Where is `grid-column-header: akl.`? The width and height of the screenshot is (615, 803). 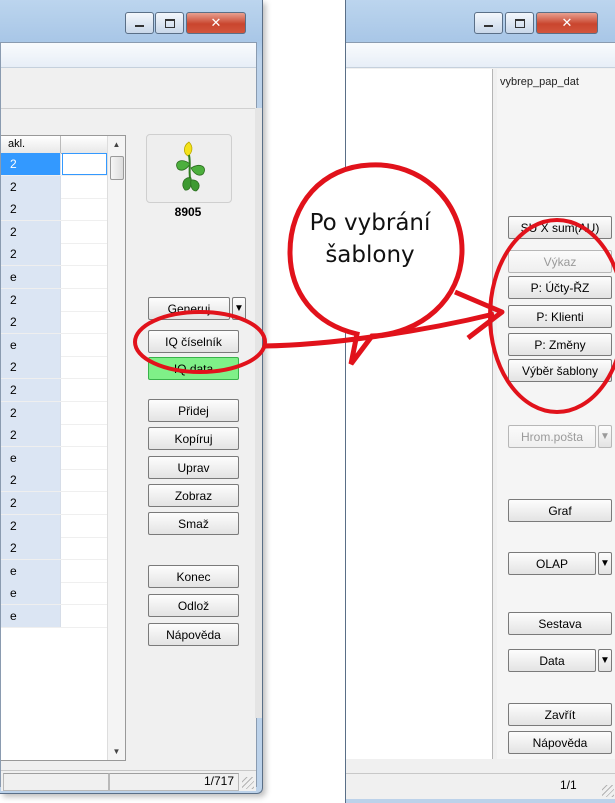
grid-column-header: akl. is located at coordinates (31, 144).